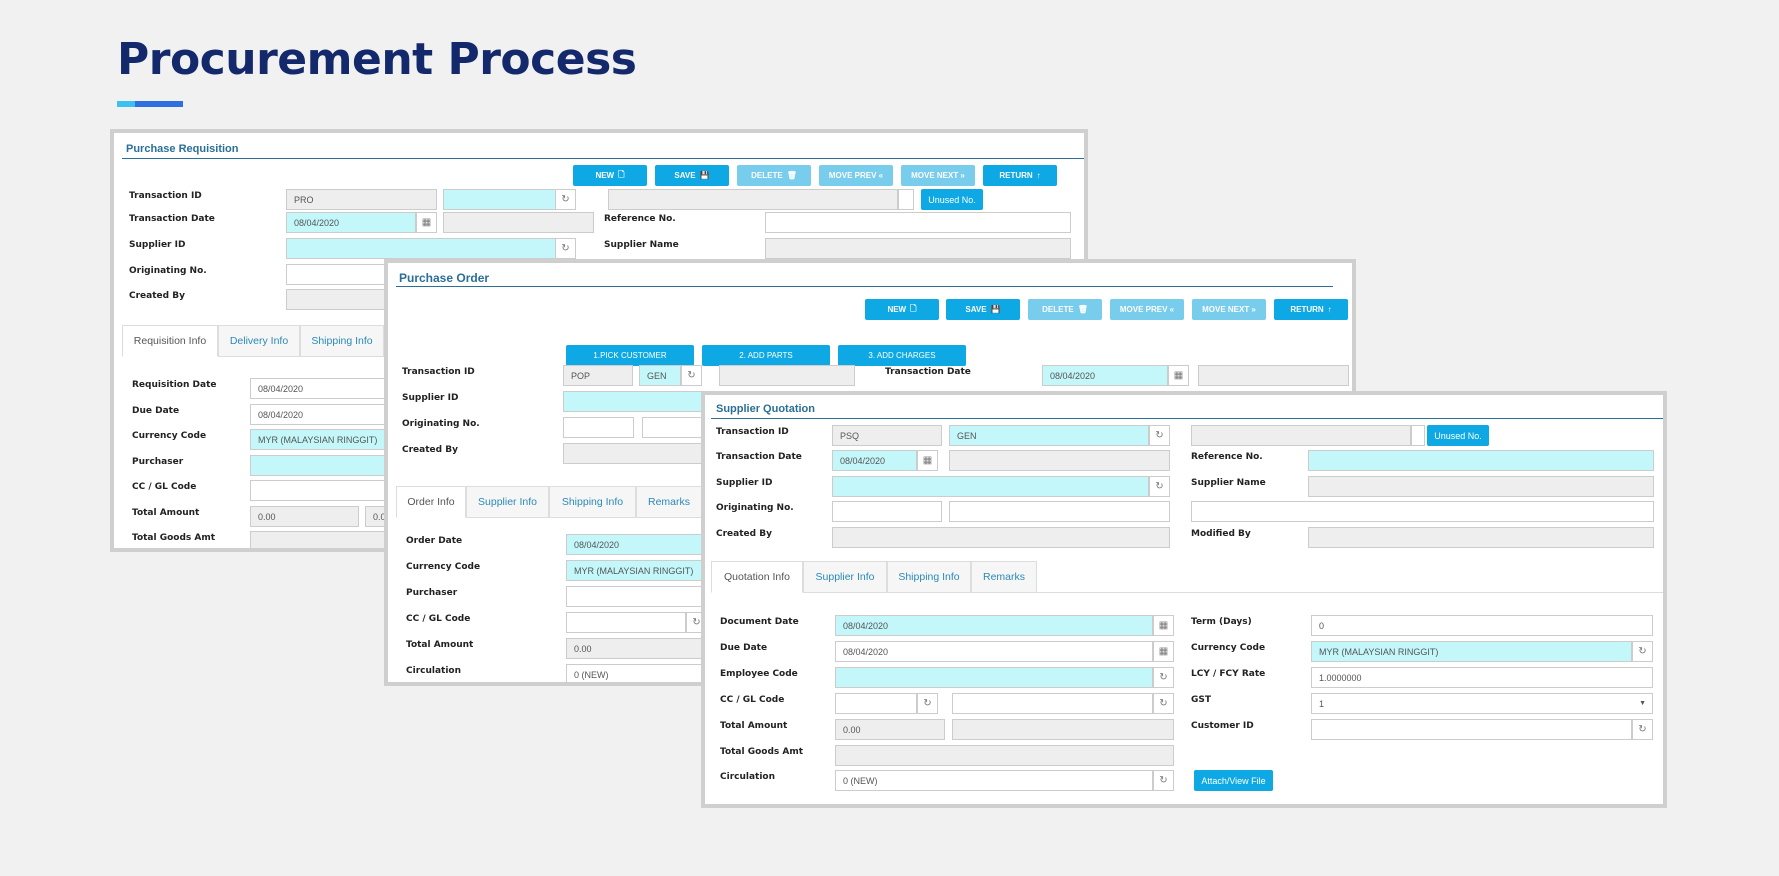  I want to click on tab-requisition-info: Requisition Info, so click(170, 341).